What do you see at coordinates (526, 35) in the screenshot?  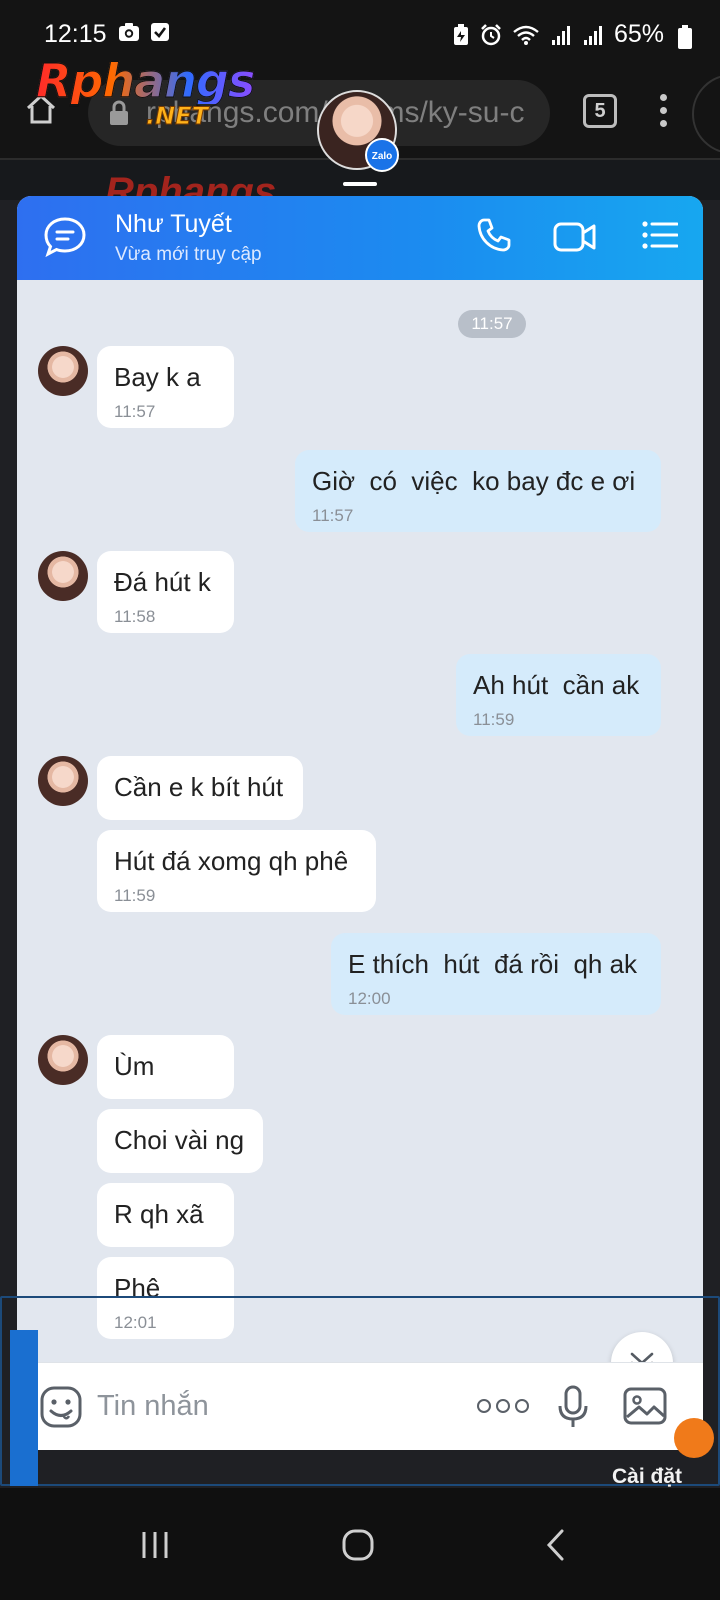 I see `wifi-icon` at bounding box center [526, 35].